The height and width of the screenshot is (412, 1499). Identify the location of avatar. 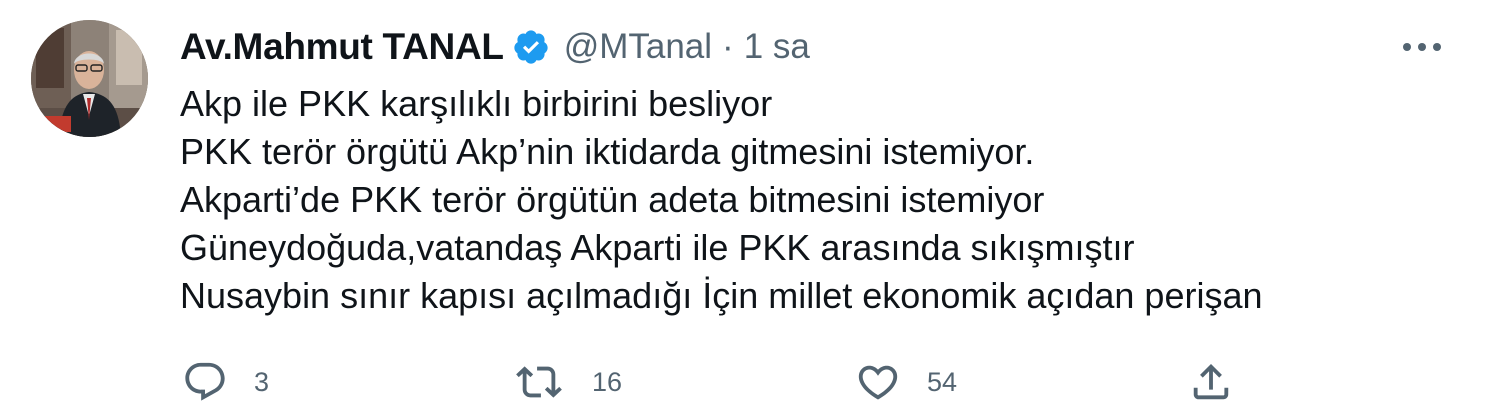
(89, 78).